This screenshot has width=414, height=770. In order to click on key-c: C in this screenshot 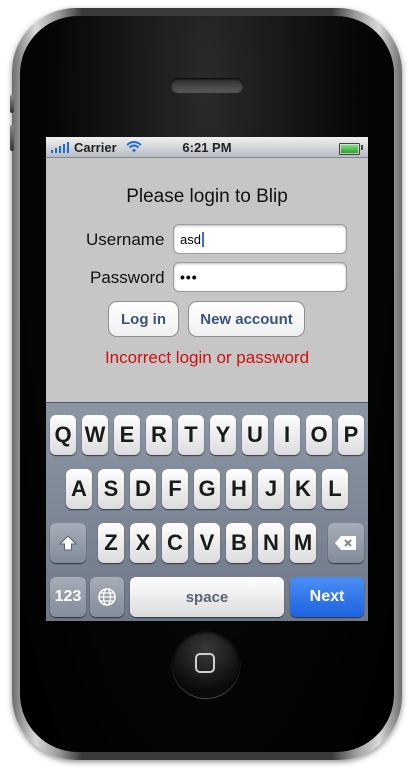, I will do `click(175, 543)`.